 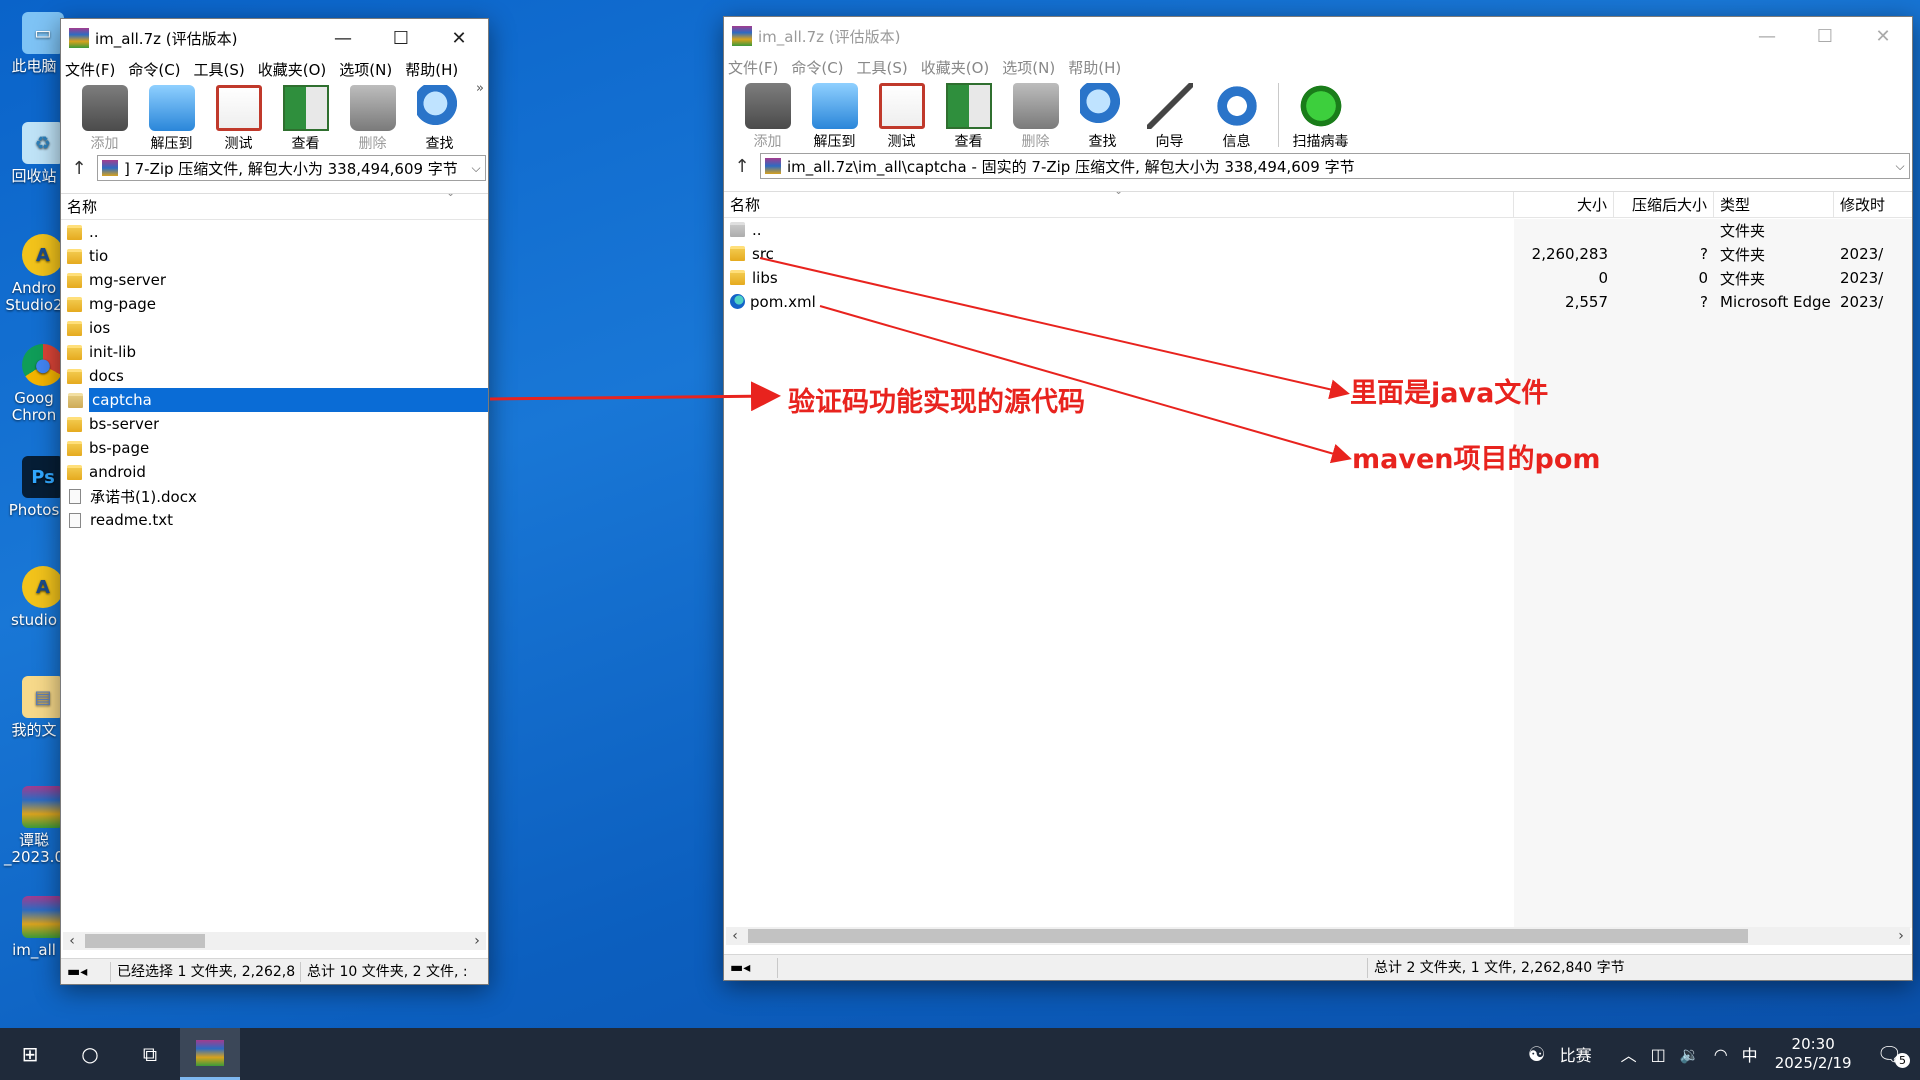 I want to click on arrow-captcha, so click(x=635, y=396).